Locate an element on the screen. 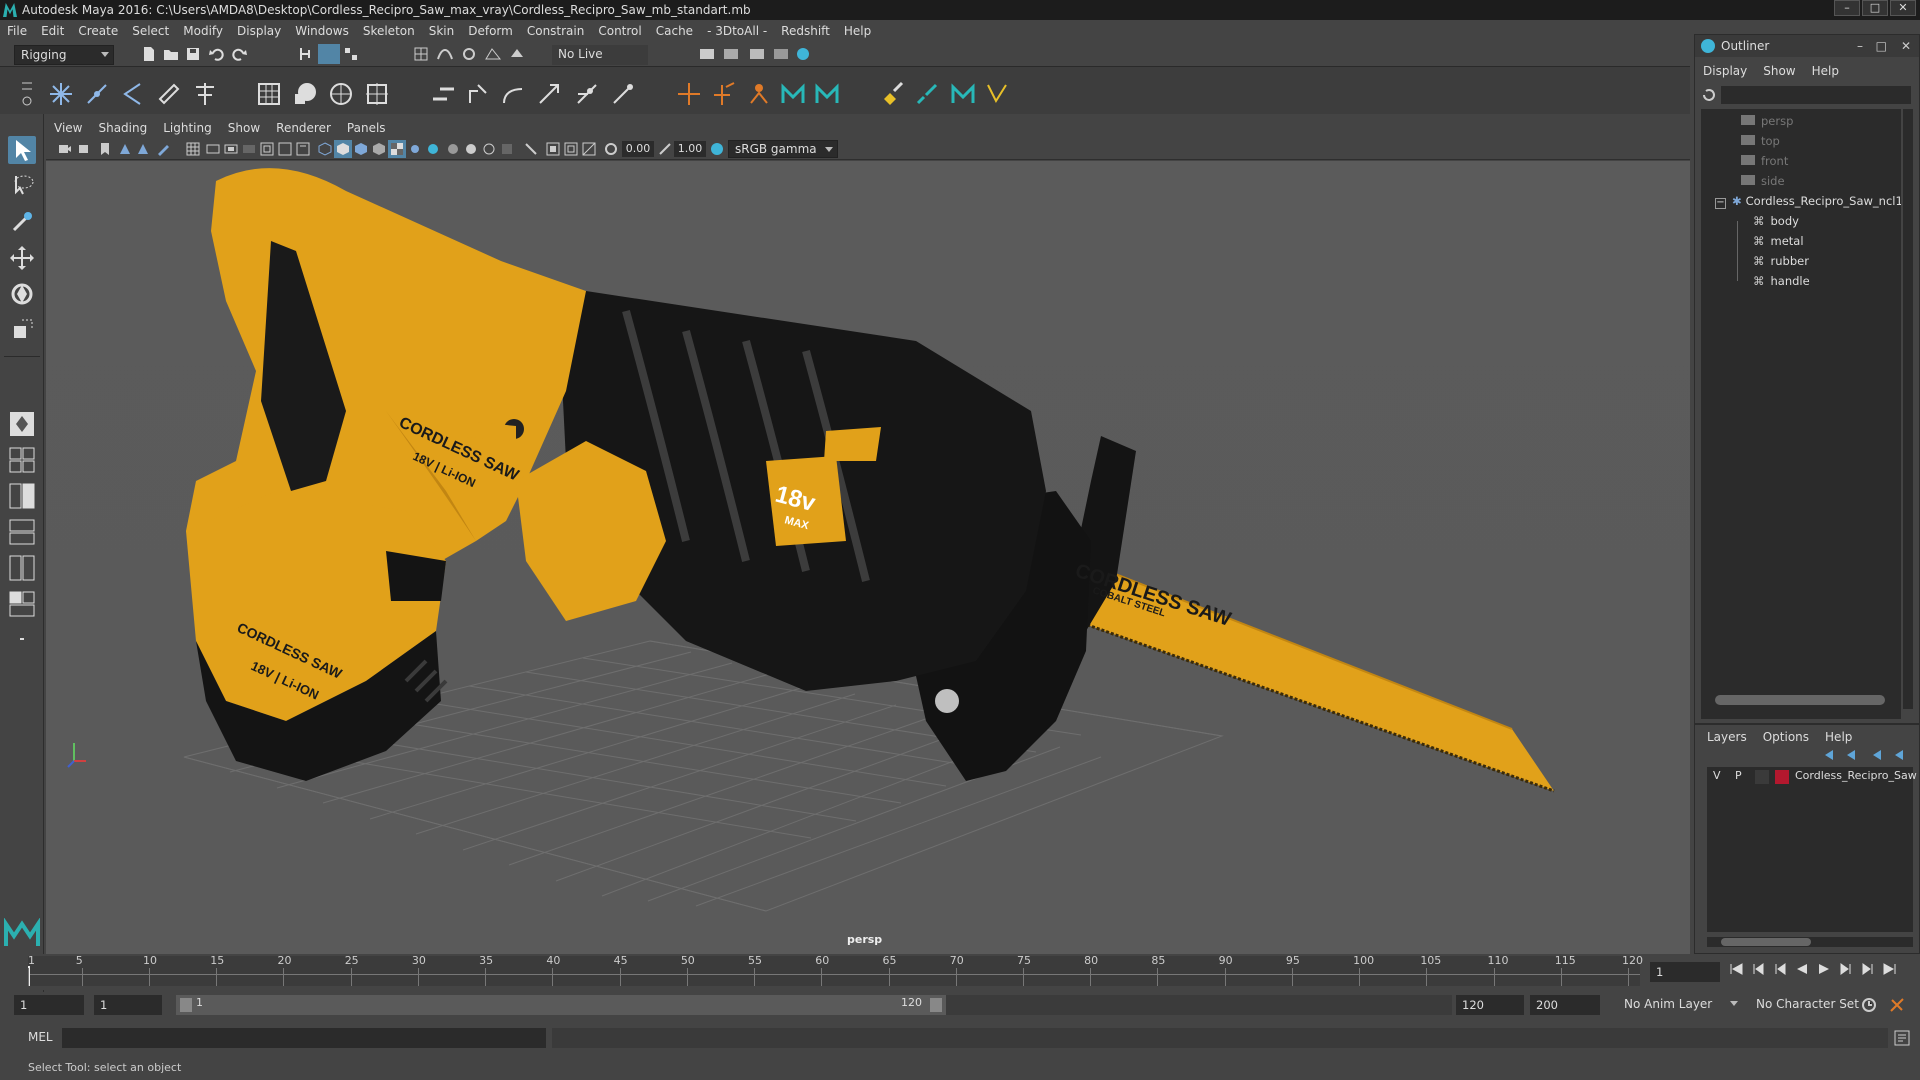 Image resolution: width=1920 pixels, height=1080 pixels. menu-select: Select is located at coordinates (150, 31).